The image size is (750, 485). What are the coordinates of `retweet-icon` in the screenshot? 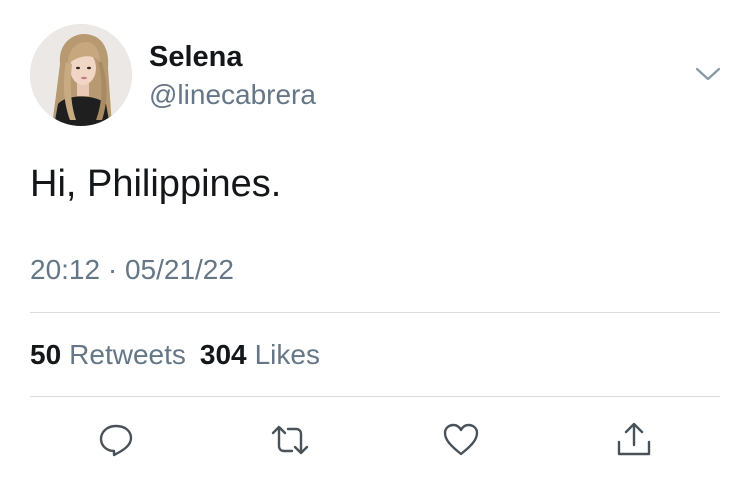 It's located at (290, 440).